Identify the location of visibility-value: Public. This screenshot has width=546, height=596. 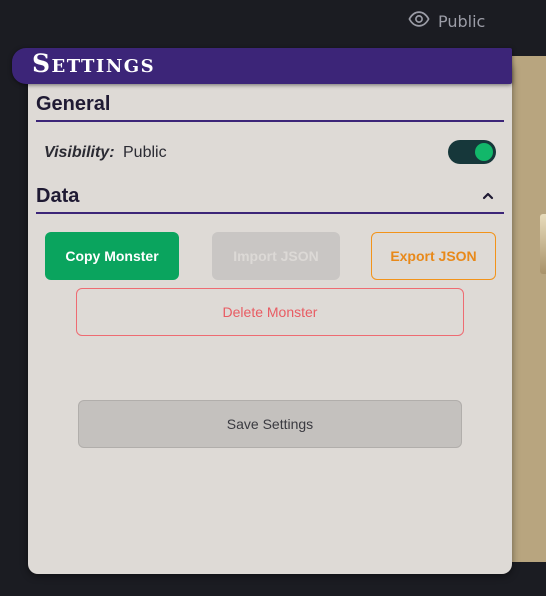
(145, 152).